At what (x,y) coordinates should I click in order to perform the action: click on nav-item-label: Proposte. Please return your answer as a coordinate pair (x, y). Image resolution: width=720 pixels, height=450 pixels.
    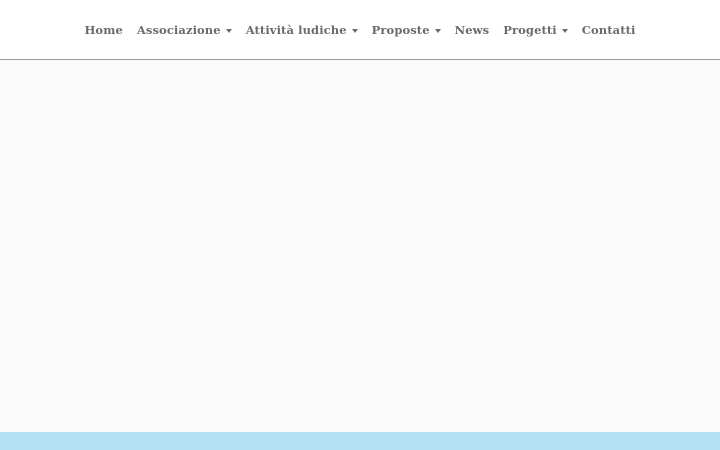
    Looking at the image, I should click on (400, 30).